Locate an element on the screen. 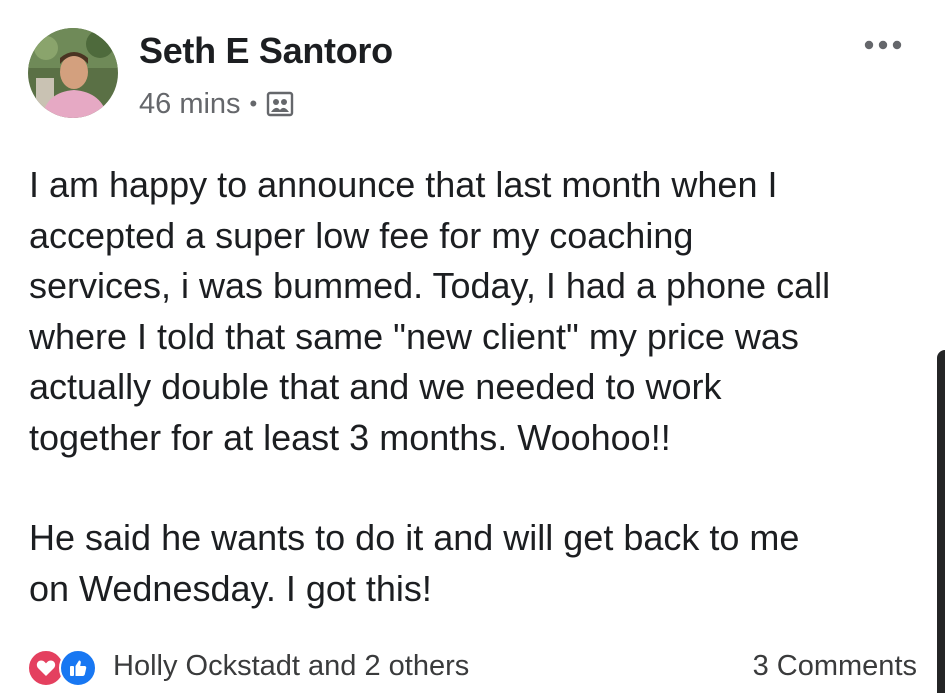 This screenshot has width=945, height=693. author-avatar is located at coordinates (73, 73).